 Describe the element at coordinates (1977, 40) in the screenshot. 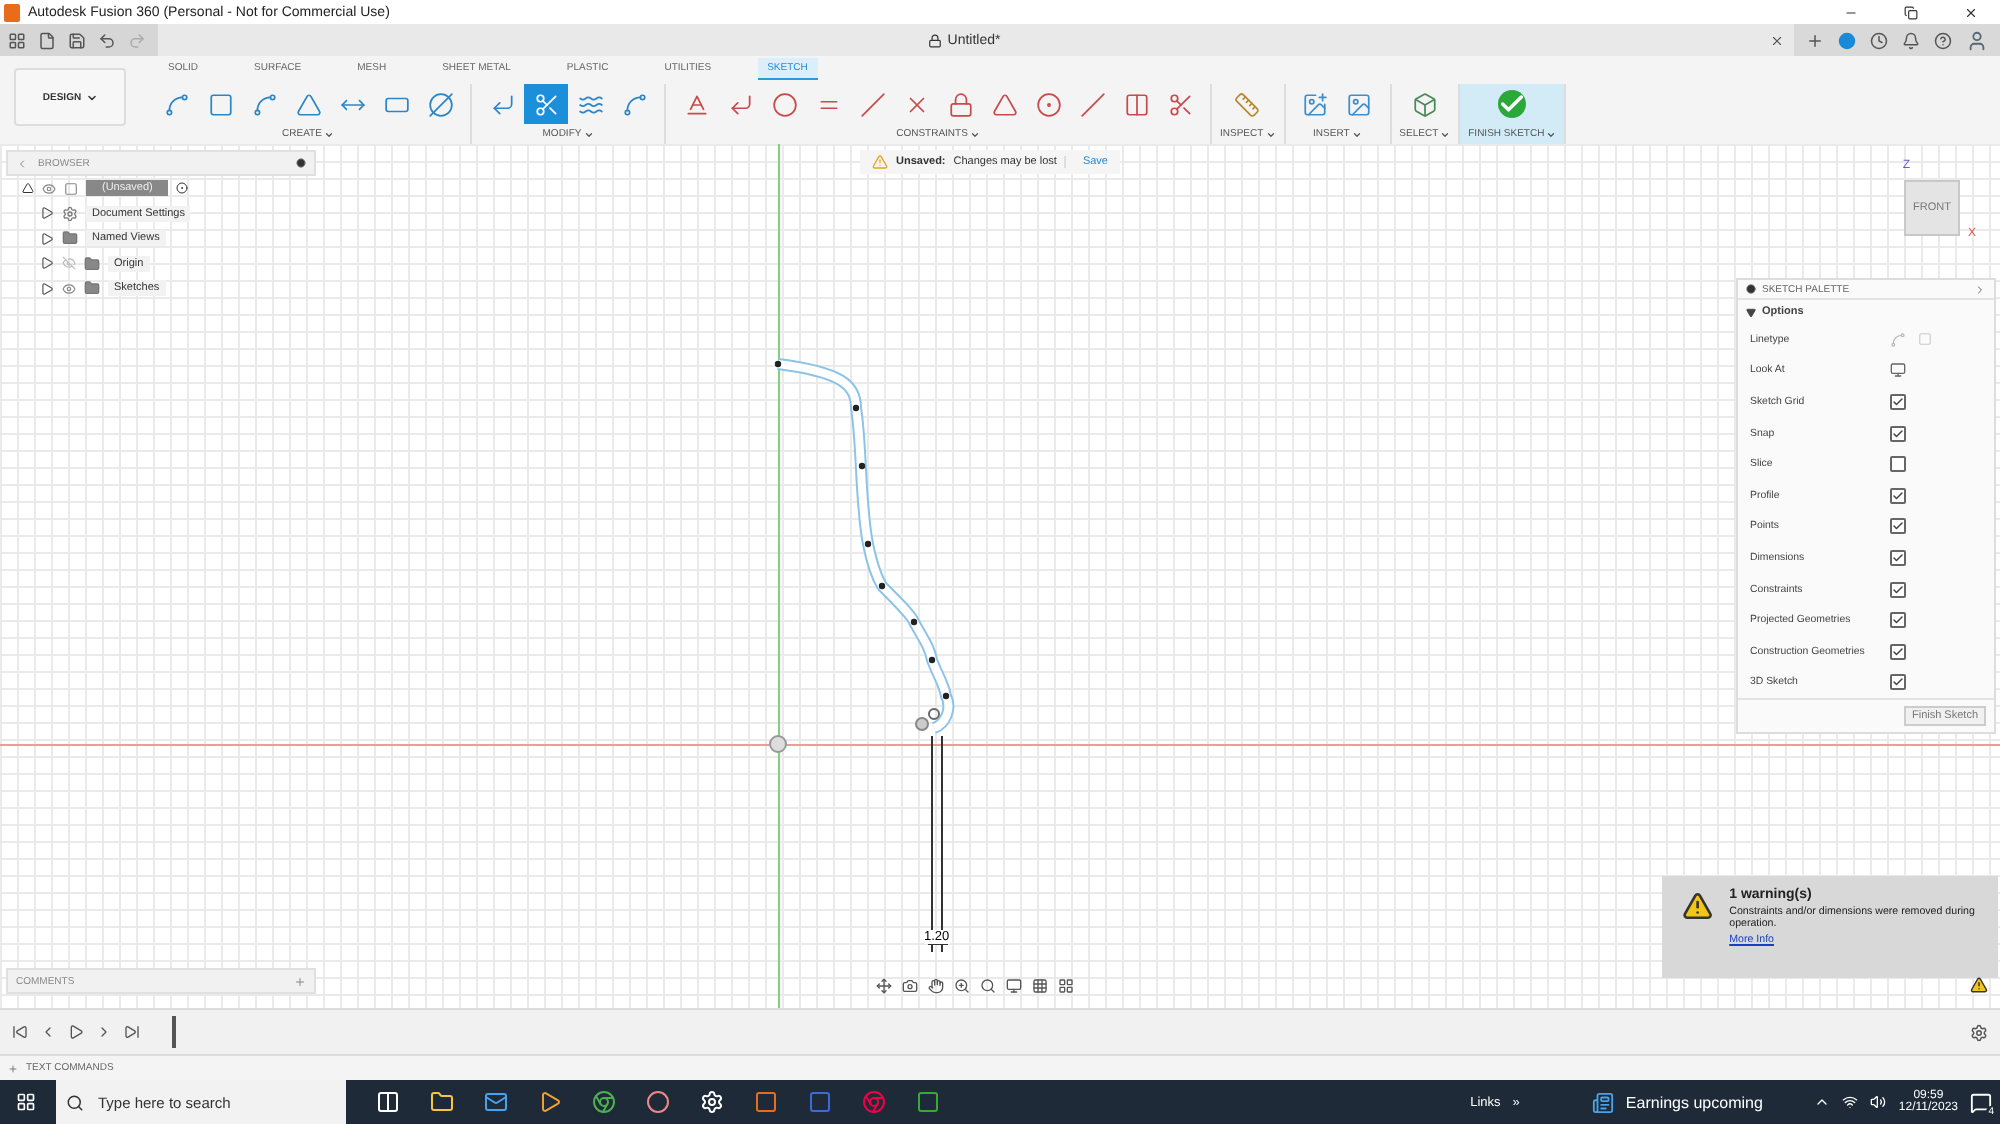

I see `avatar-icon` at that location.